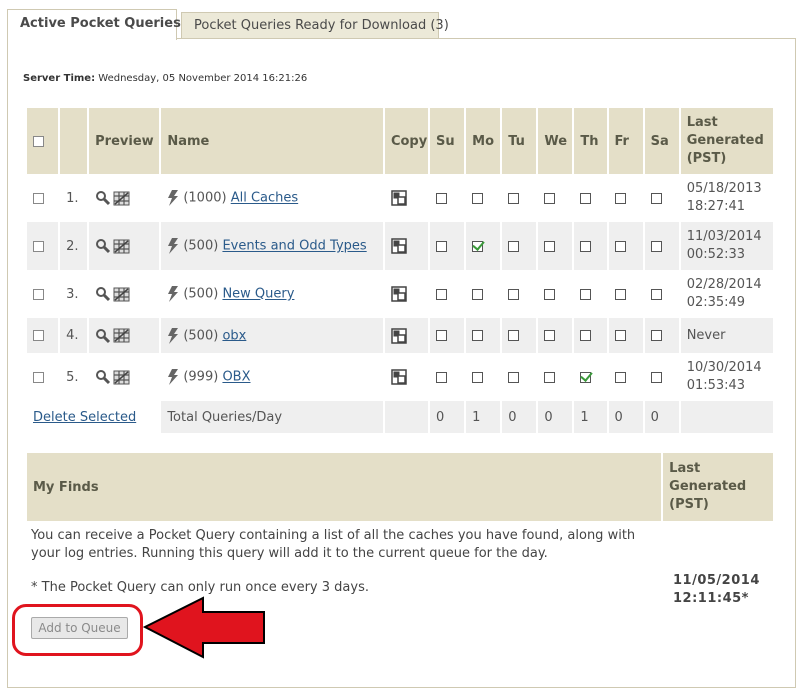 This screenshot has height=688, width=808. What do you see at coordinates (716, 580) in the screenshot?
I see `my-finds-date: 11/05/2014` at bounding box center [716, 580].